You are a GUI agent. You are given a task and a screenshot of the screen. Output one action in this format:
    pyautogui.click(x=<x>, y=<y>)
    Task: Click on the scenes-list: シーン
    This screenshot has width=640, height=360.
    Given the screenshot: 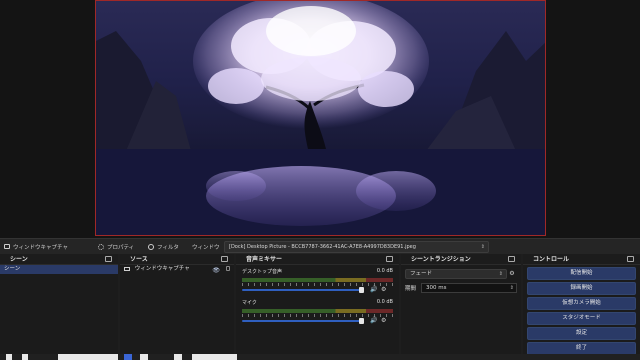 What is the action you would take?
    pyautogui.click(x=59, y=312)
    